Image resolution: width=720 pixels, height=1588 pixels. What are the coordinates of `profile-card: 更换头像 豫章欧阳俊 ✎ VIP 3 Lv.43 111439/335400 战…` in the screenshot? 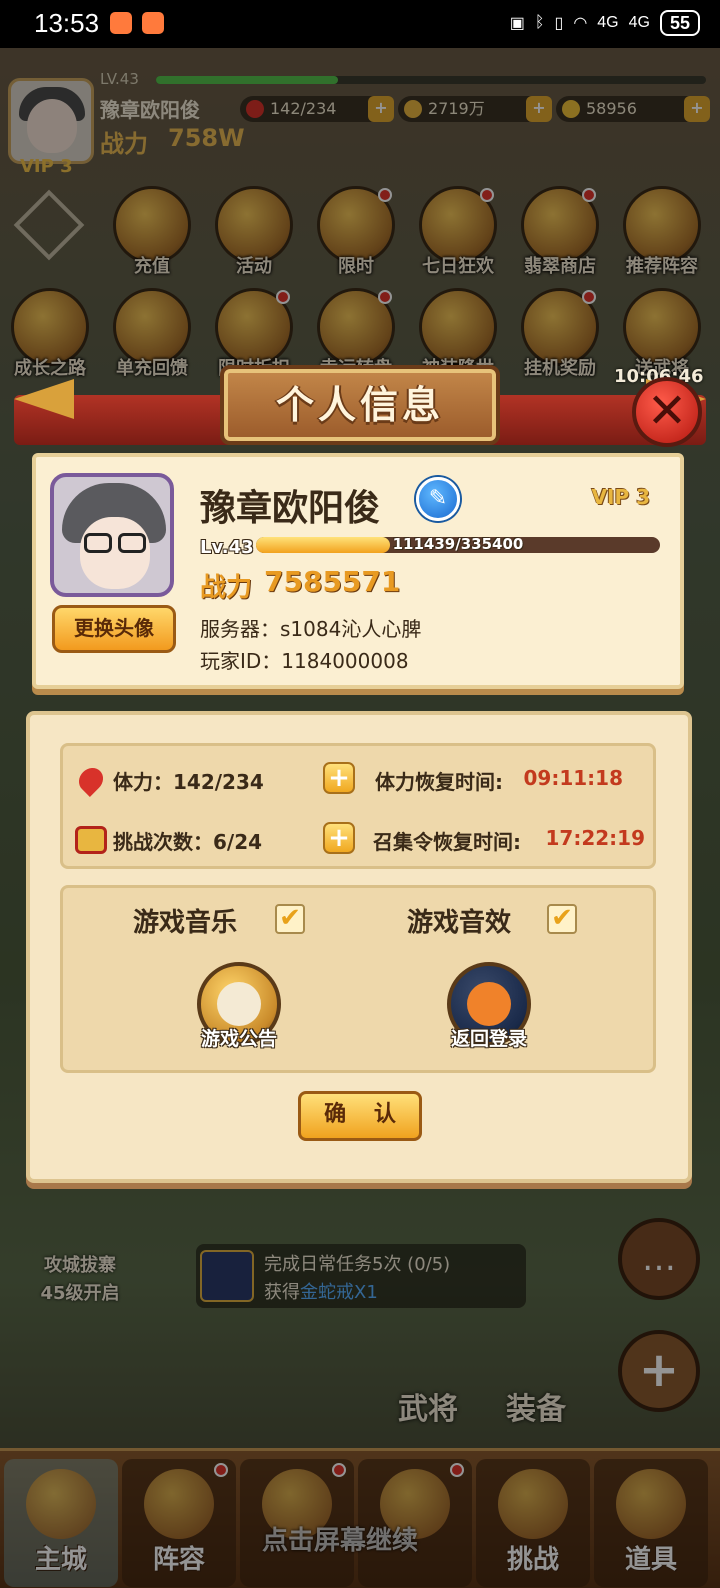 It's located at (358, 571).